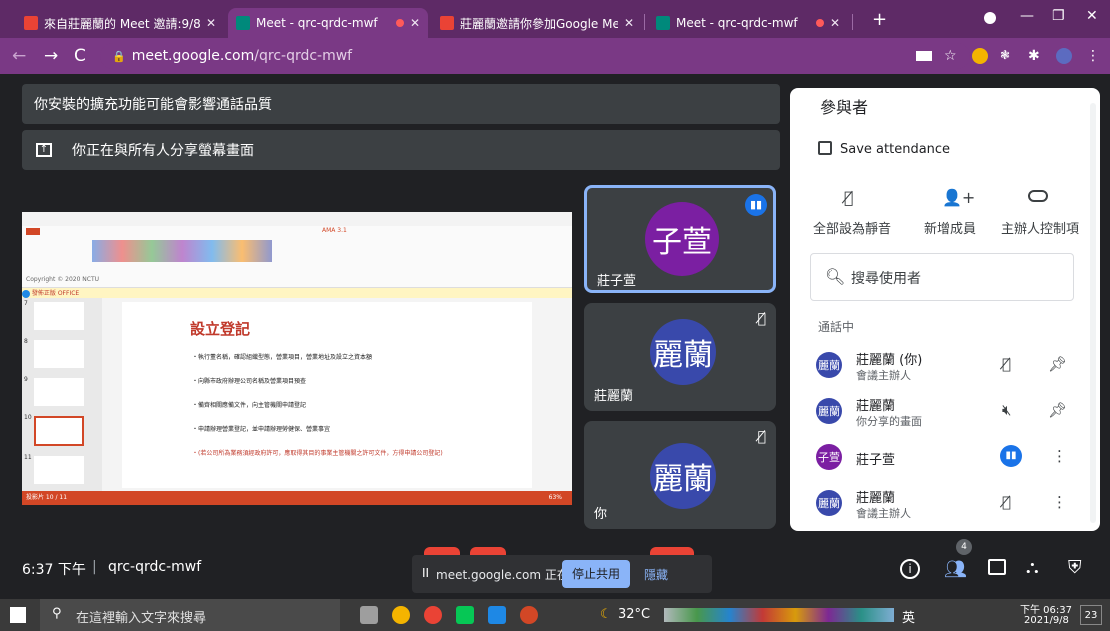  Describe the element at coordinates (1038, 196) in the screenshot. I see `toggle-icon` at that location.